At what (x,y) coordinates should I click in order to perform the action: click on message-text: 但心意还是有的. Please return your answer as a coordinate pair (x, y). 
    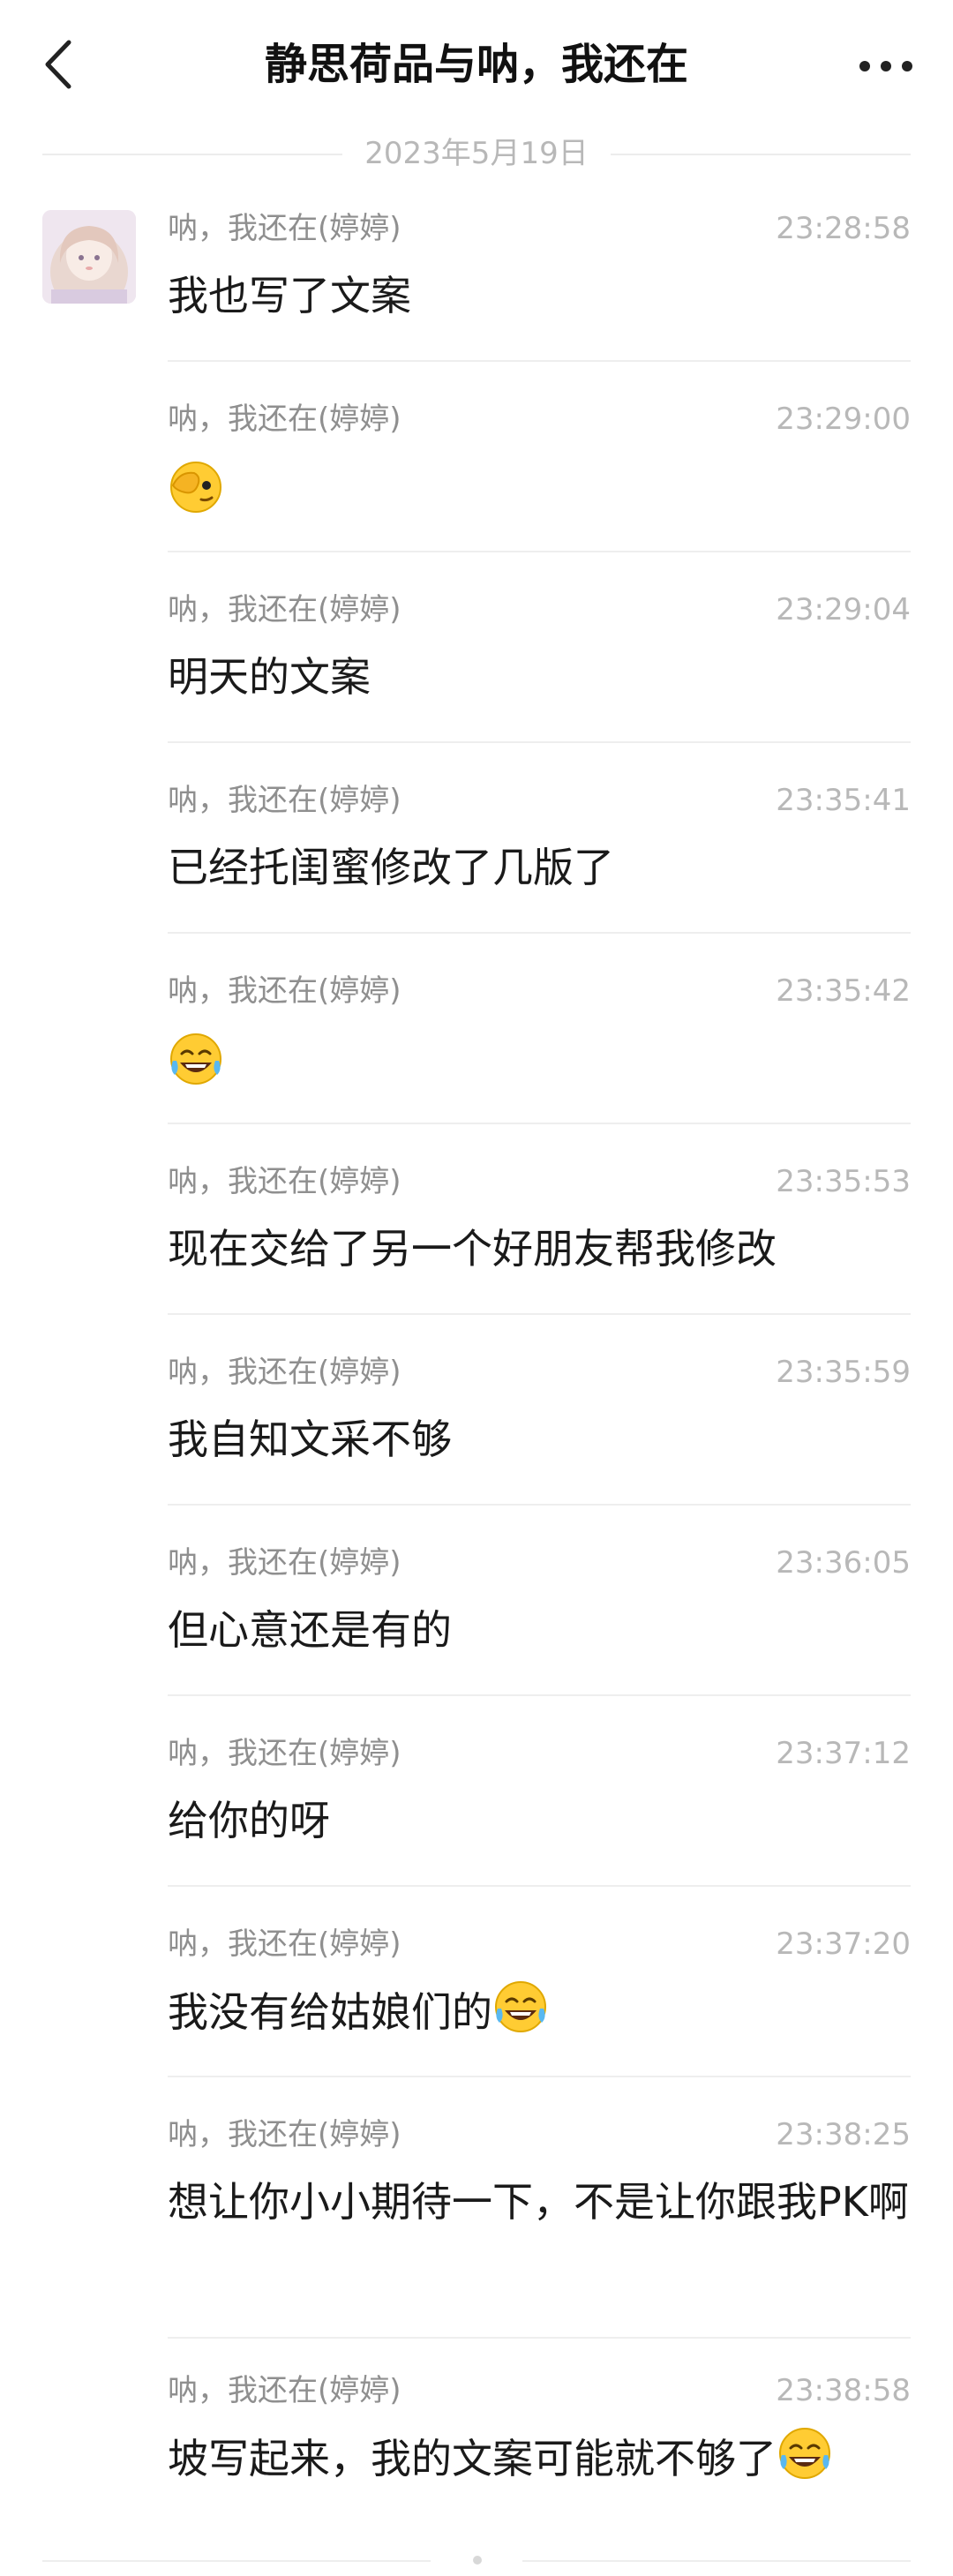
    Looking at the image, I should click on (310, 1630).